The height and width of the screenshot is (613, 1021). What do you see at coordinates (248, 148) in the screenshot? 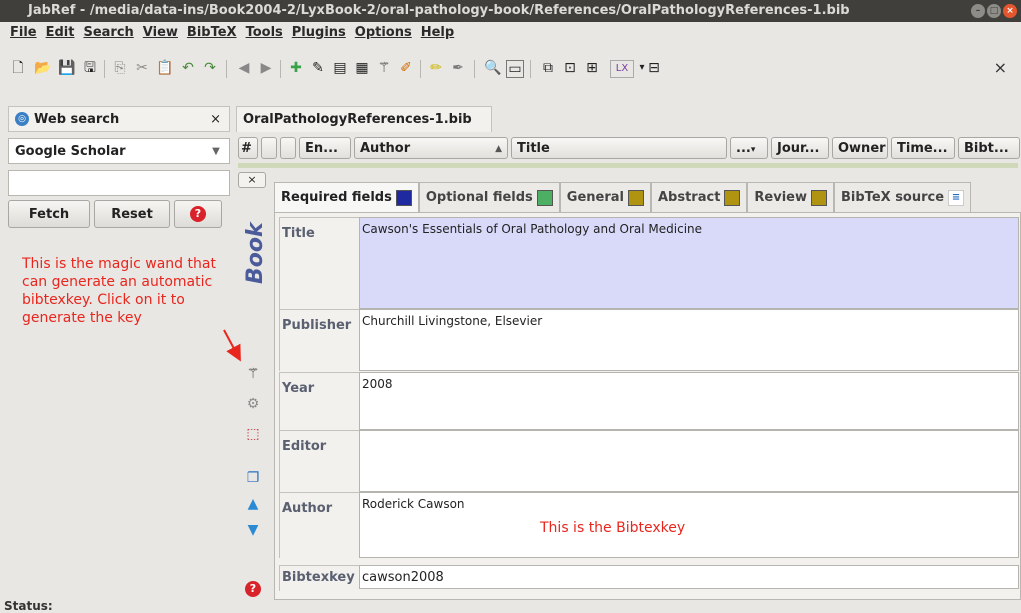
I see `column-number: #` at bounding box center [248, 148].